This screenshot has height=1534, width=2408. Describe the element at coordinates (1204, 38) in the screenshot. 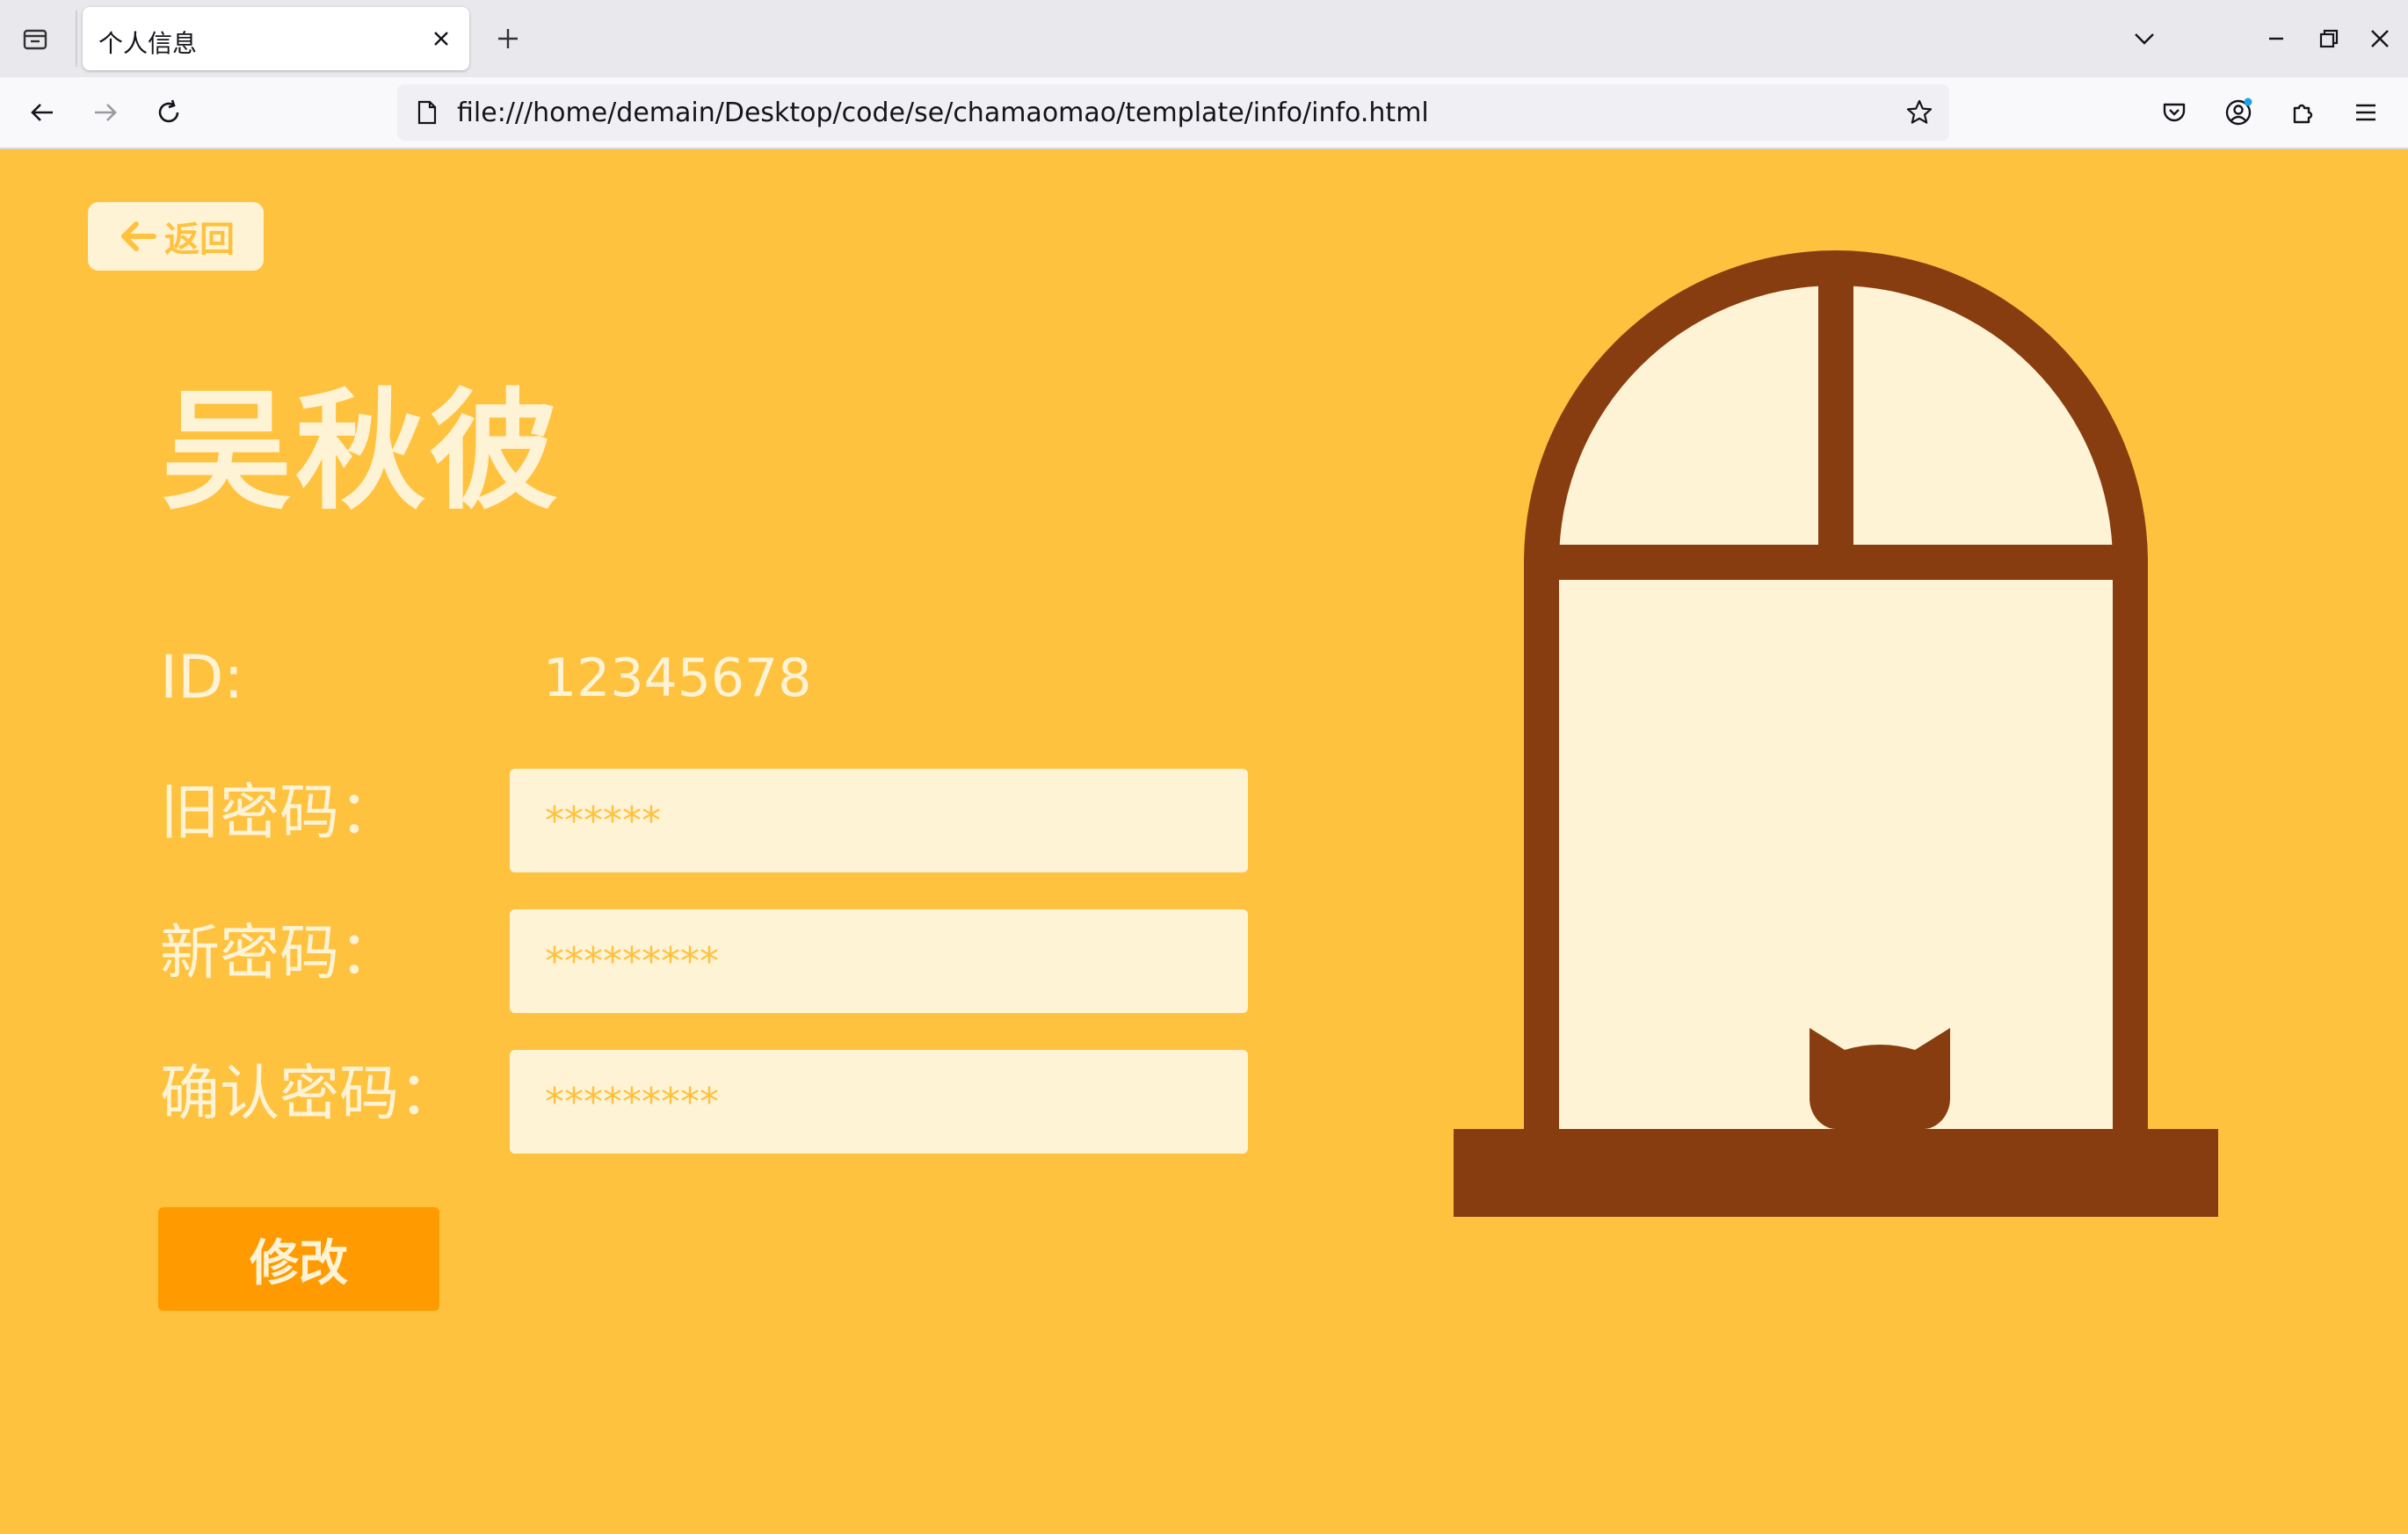

I see `tab-bar: 个人信息` at that location.